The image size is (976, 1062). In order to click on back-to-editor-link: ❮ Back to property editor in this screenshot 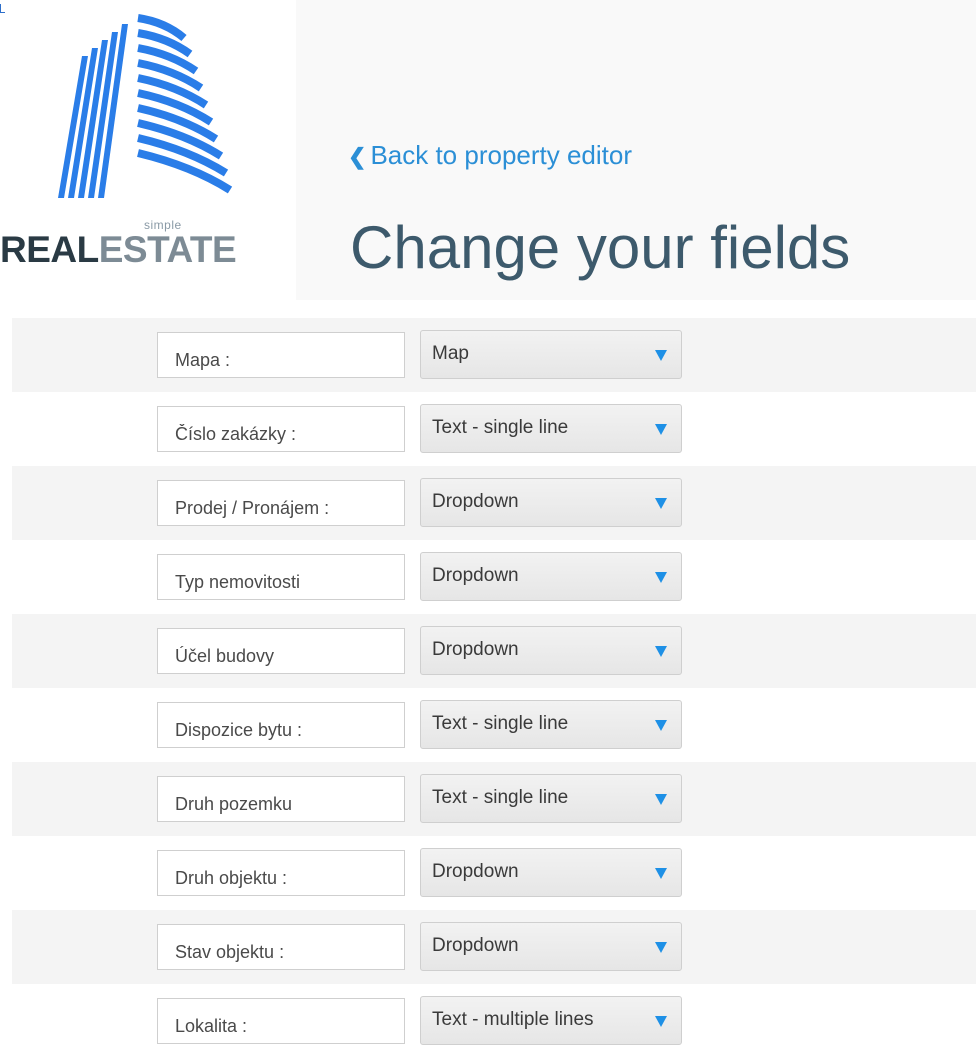, I will do `click(490, 155)`.